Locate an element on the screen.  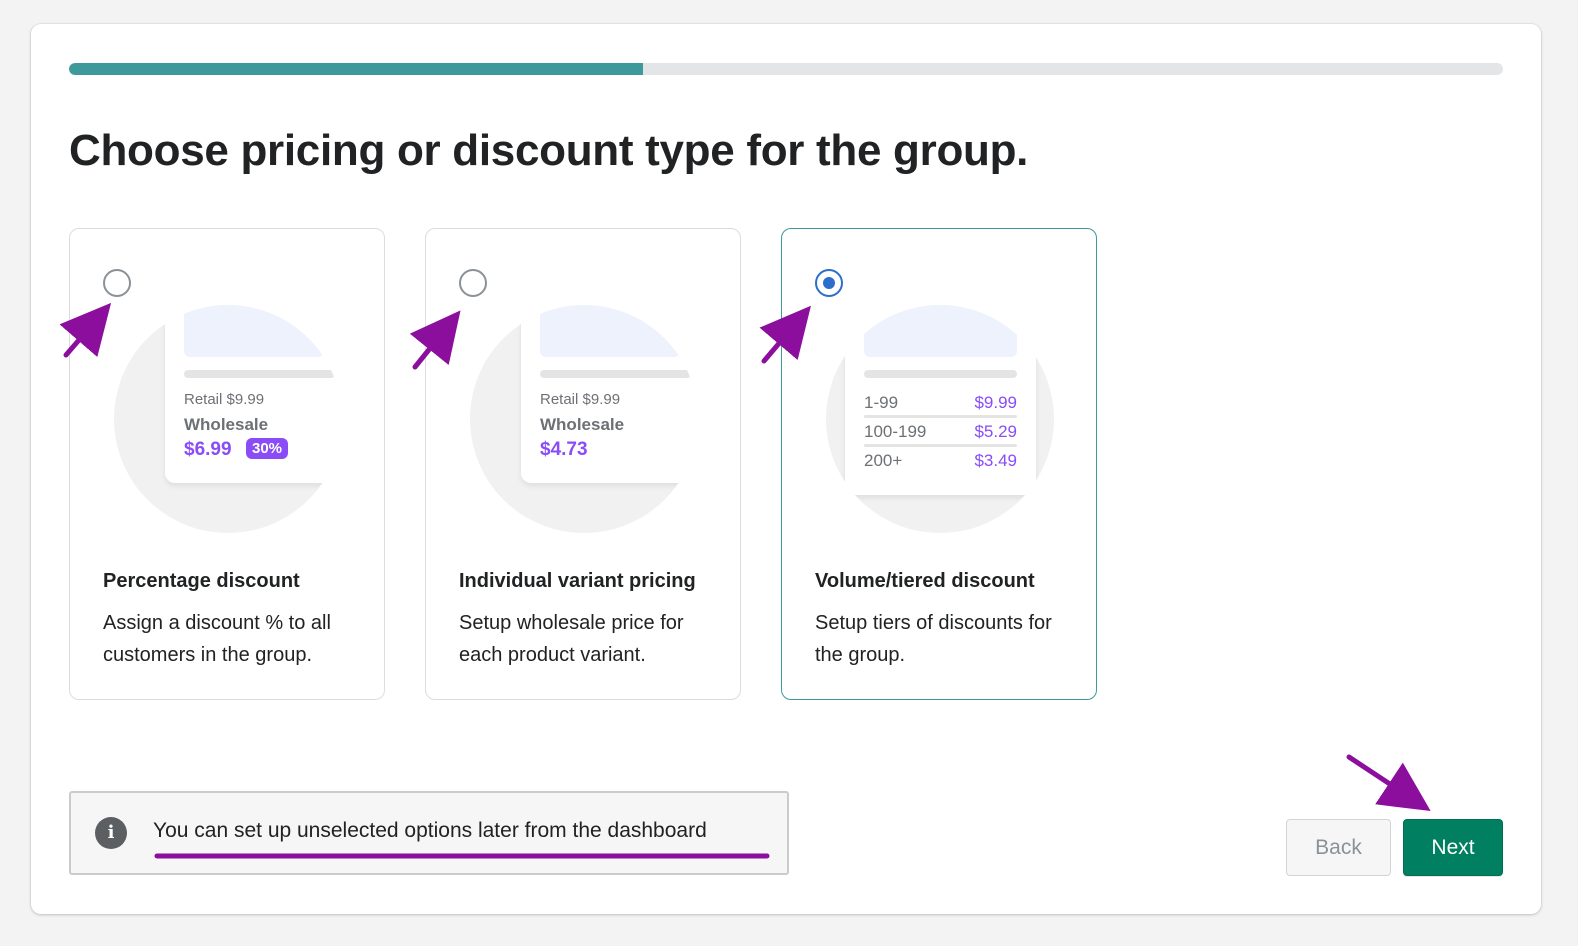
progress-bar-fill is located at coordinates (356, 69).